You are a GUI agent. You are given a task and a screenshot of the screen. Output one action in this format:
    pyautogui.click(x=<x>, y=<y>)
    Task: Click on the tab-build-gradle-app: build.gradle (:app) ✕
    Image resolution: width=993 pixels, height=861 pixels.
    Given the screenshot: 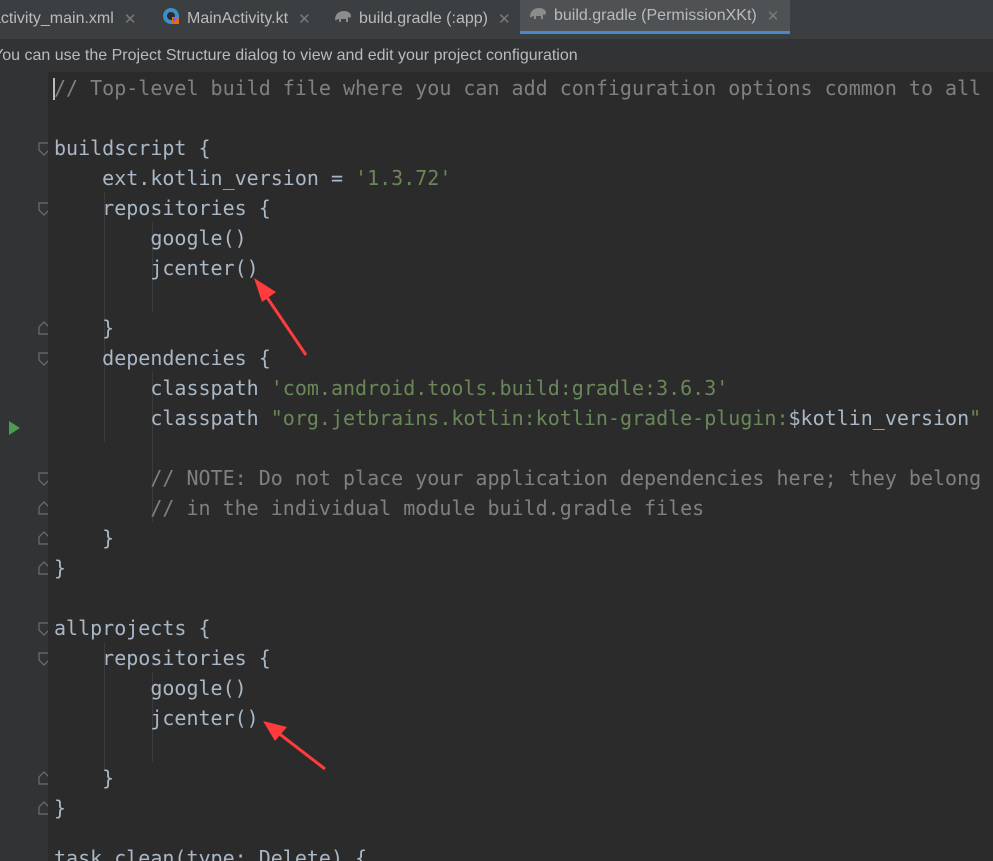 What is the action you would take?
    pyautogui.click(x=425, y=18)
    